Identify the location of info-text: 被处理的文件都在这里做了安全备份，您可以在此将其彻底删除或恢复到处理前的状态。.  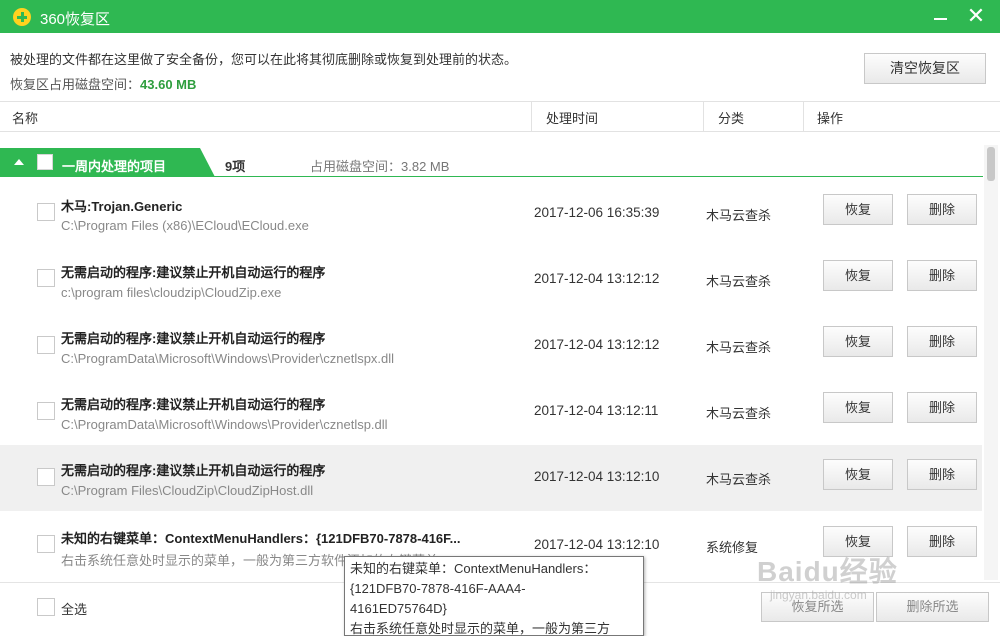
(264, 59).